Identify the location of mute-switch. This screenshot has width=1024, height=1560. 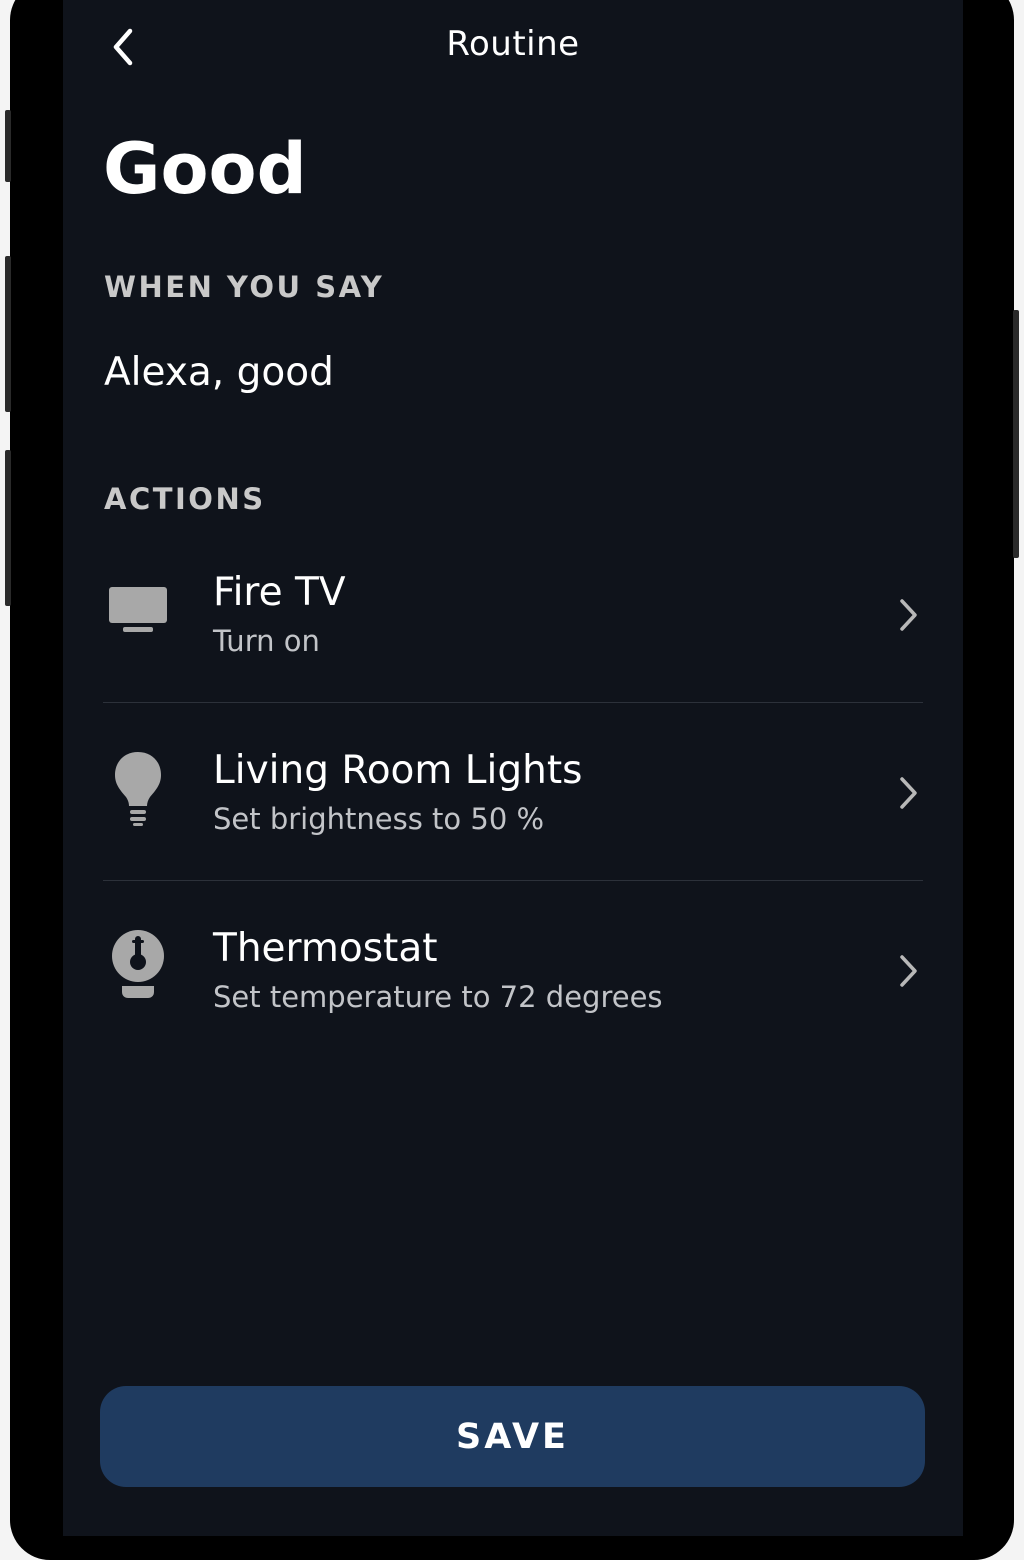
(8, 146).